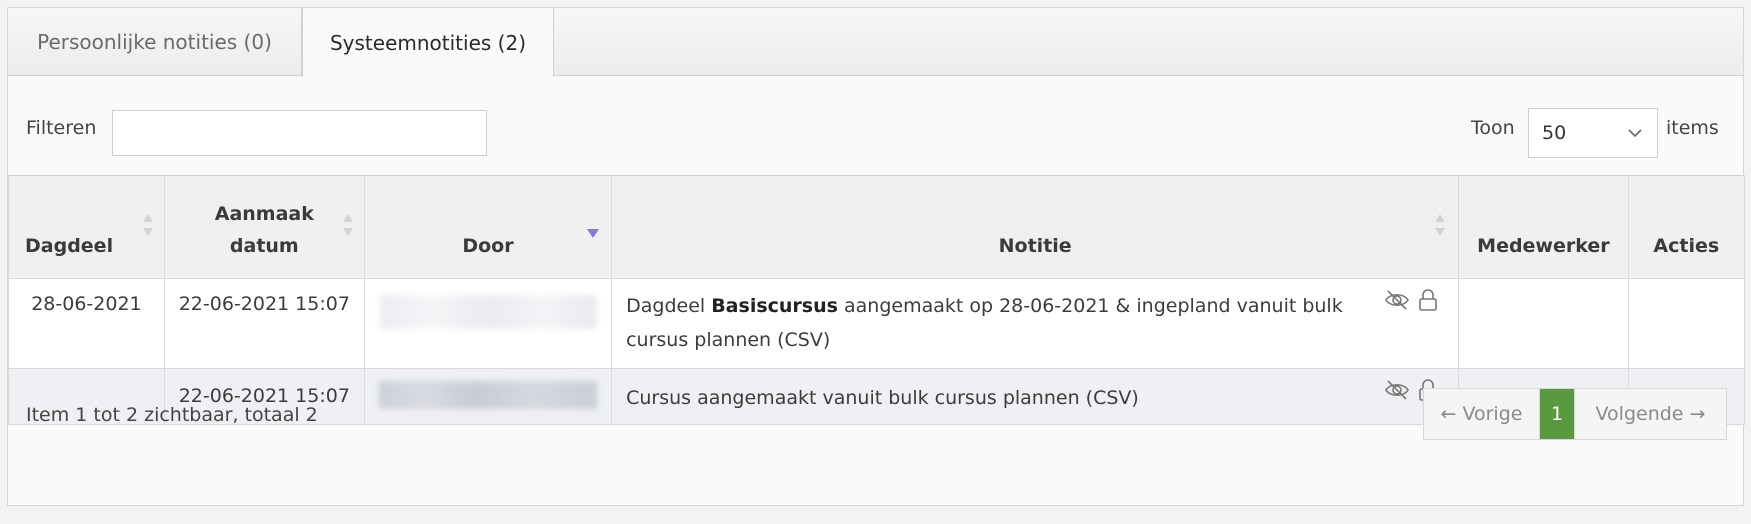  Describe the element at coordinates (1686, 323) in the screenshot. I see `cell-acties` at that location.